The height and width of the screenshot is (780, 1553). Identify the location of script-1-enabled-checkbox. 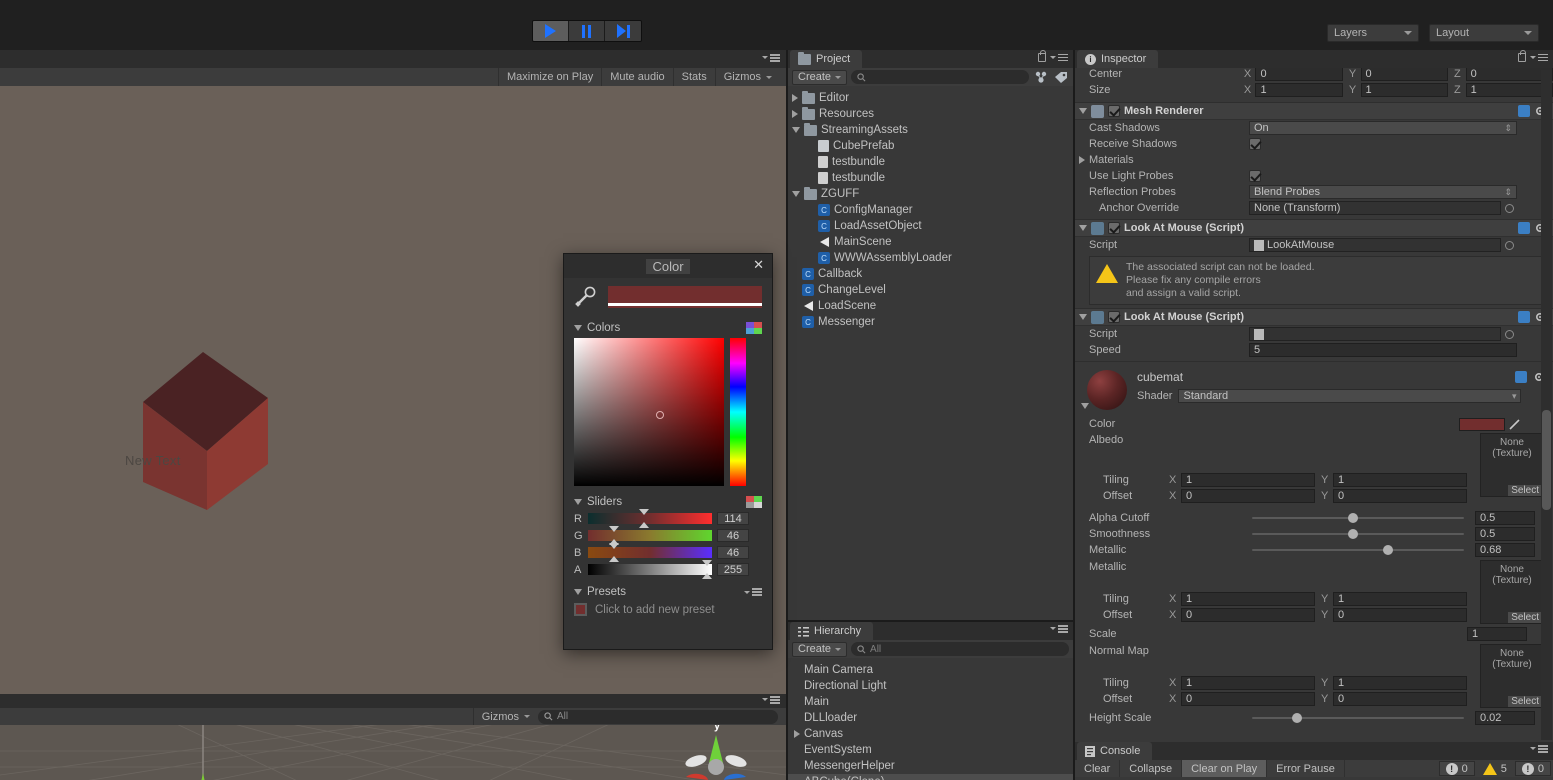
(1114, 228).